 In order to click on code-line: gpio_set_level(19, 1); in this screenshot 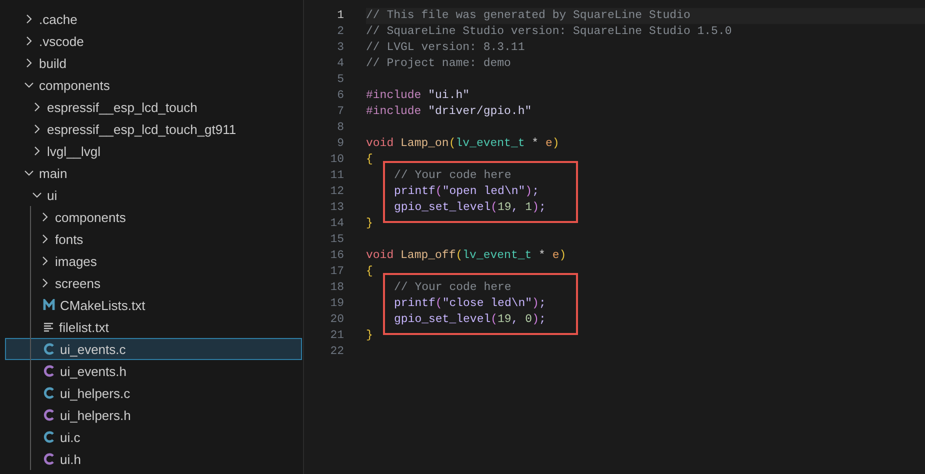, I will do `click(470, 208)`.